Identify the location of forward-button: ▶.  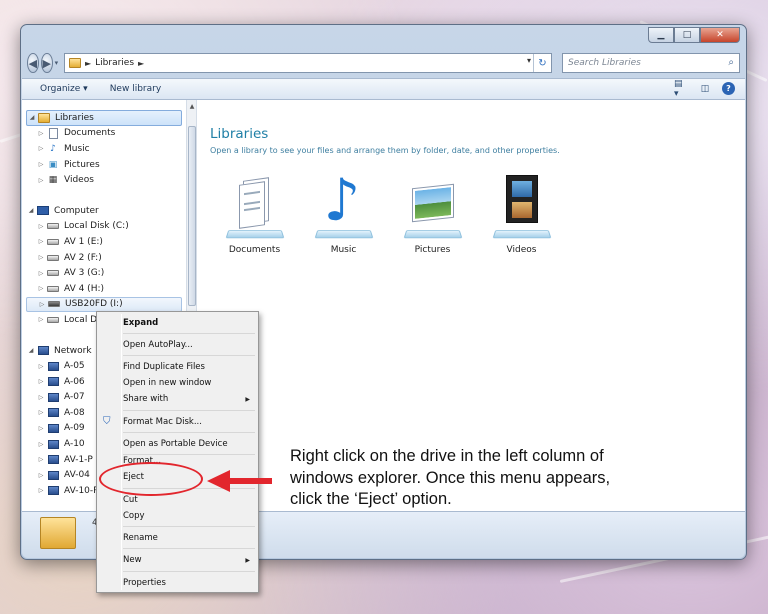
(46, 63).